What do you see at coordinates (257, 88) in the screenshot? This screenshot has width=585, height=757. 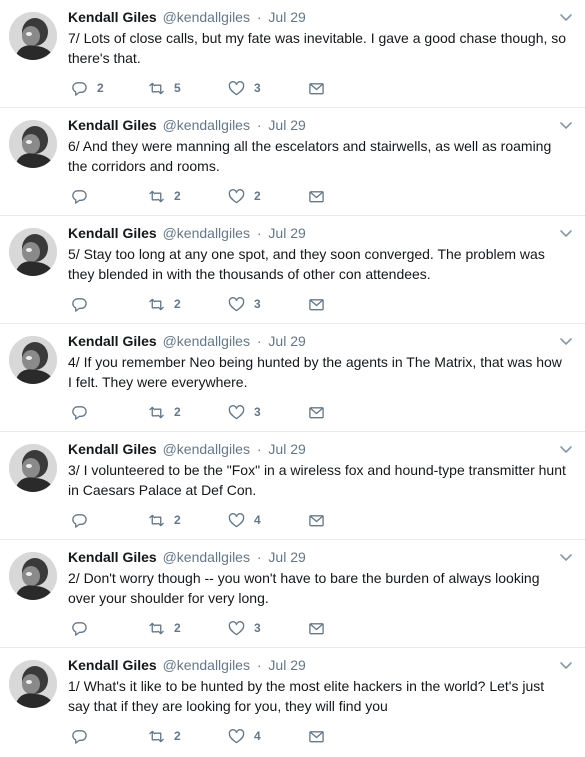 I see `like-count: 3` at bounding box center [257, 88].